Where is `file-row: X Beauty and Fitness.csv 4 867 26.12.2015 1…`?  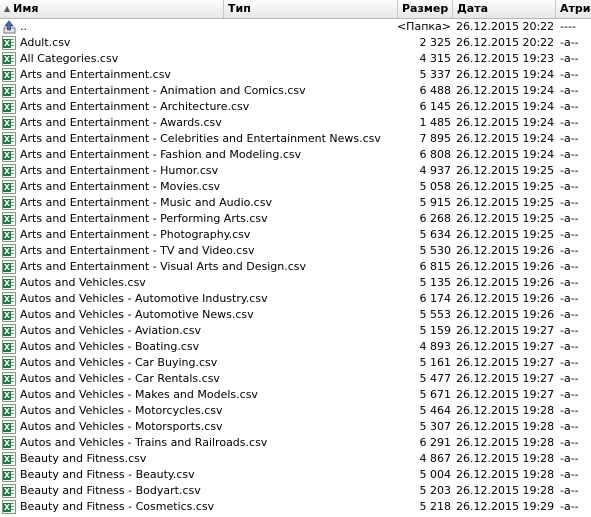
file-row: X Beauty and Fitness.csv 4 867 26.12.2015 1… is located at coordinates (295, 459).